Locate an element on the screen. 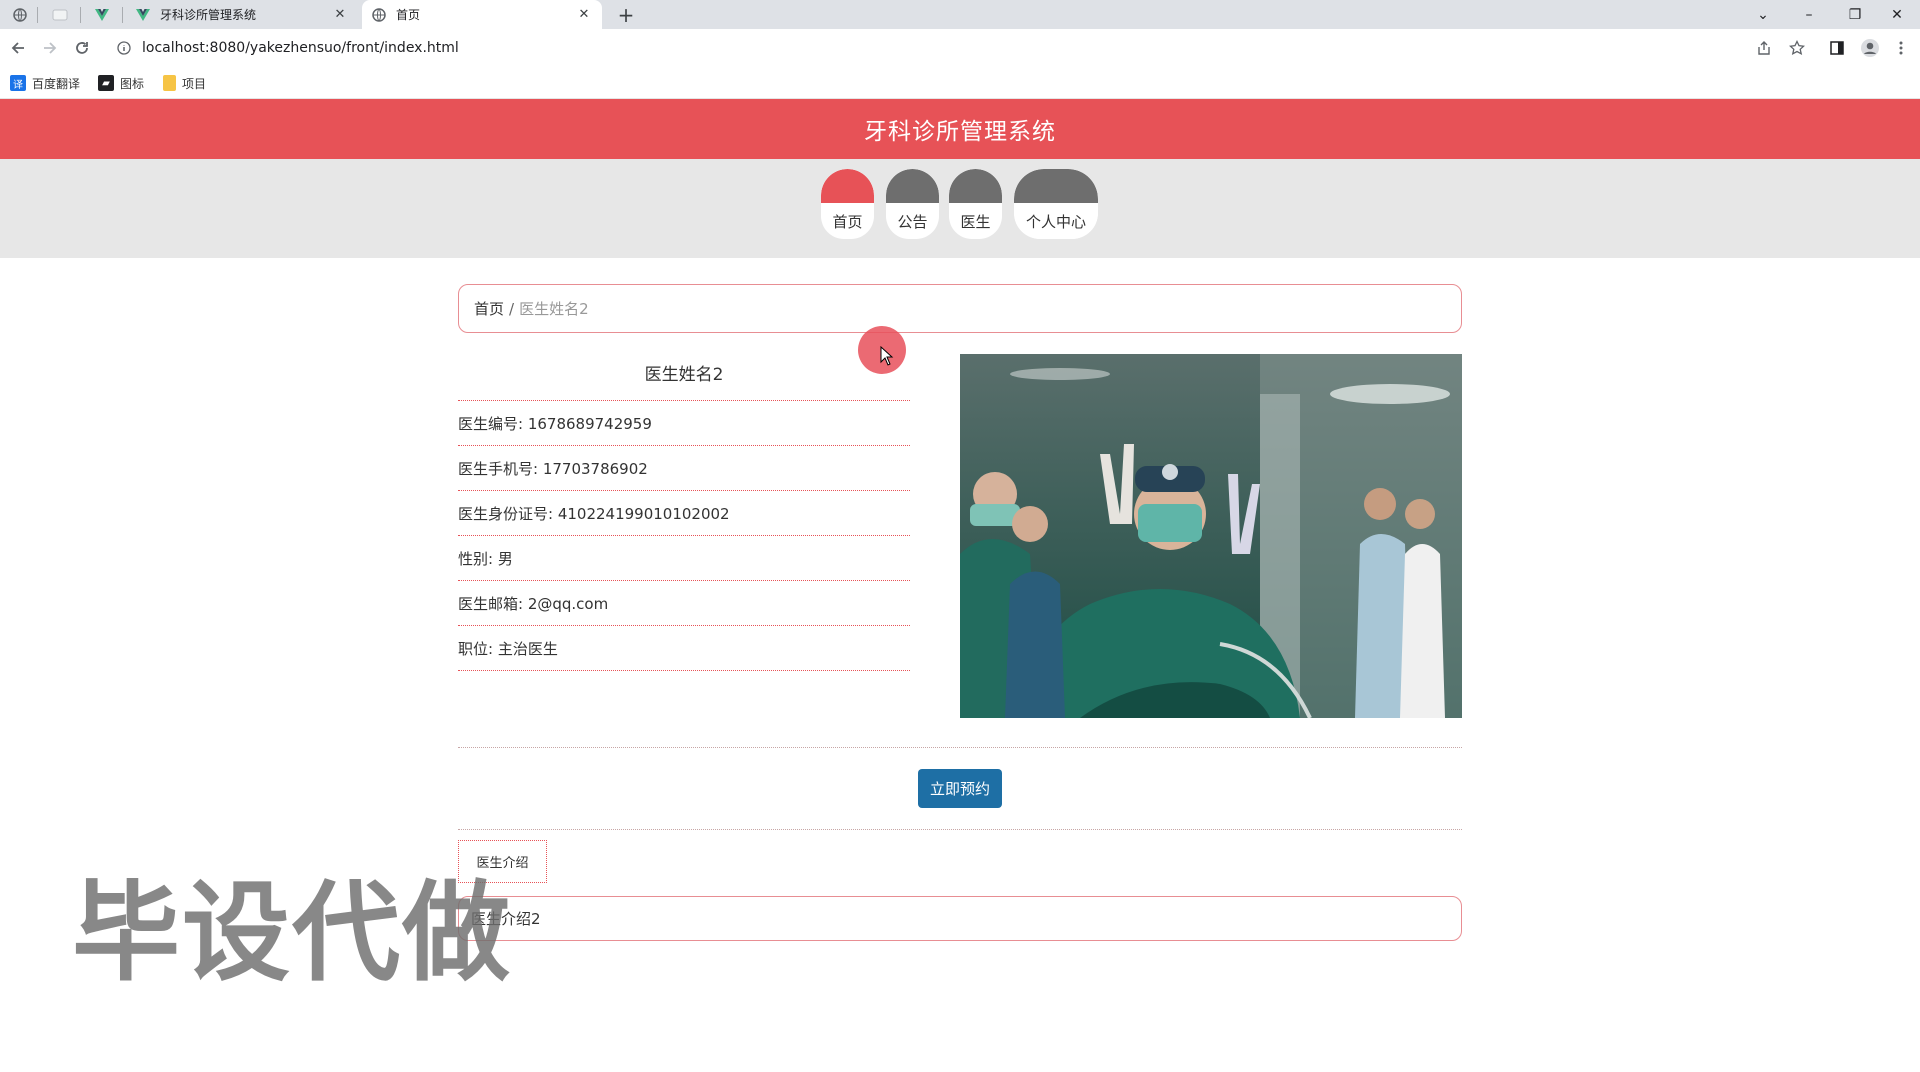 This screenshot has width=1920, height=1072. doctor-photo is located at coordinates (1211, 536).